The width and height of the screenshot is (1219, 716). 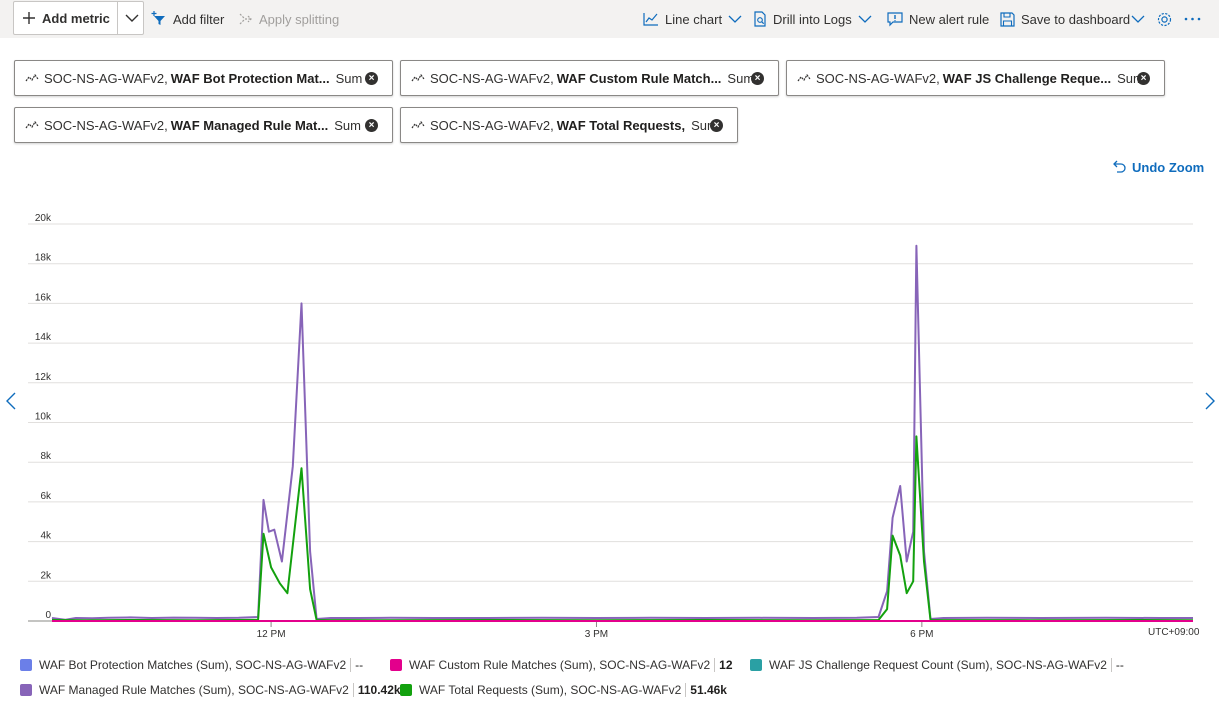 What do you see at coordinates (271, 634) in the screenshot?
I see `x-tick-label: 12 PM` at bounding box center [271, 634].